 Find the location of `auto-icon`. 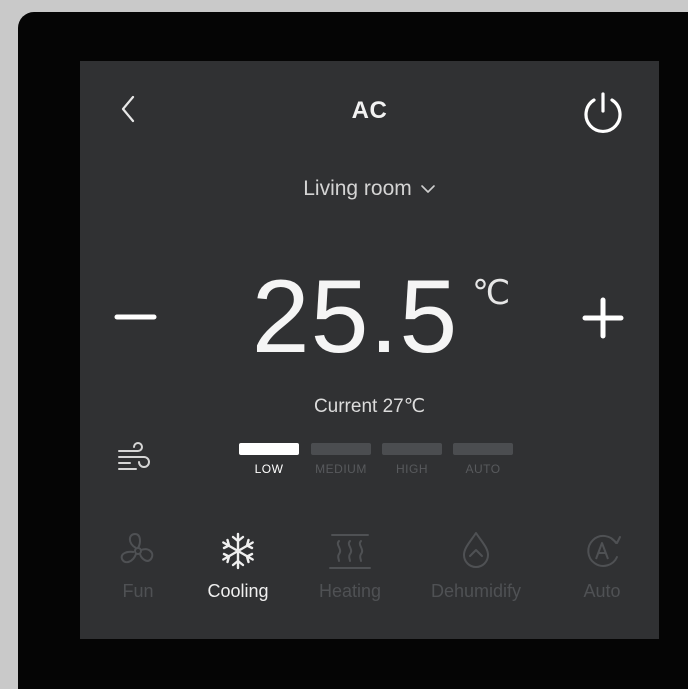

auto-icon is located at coordinates (604, 550).